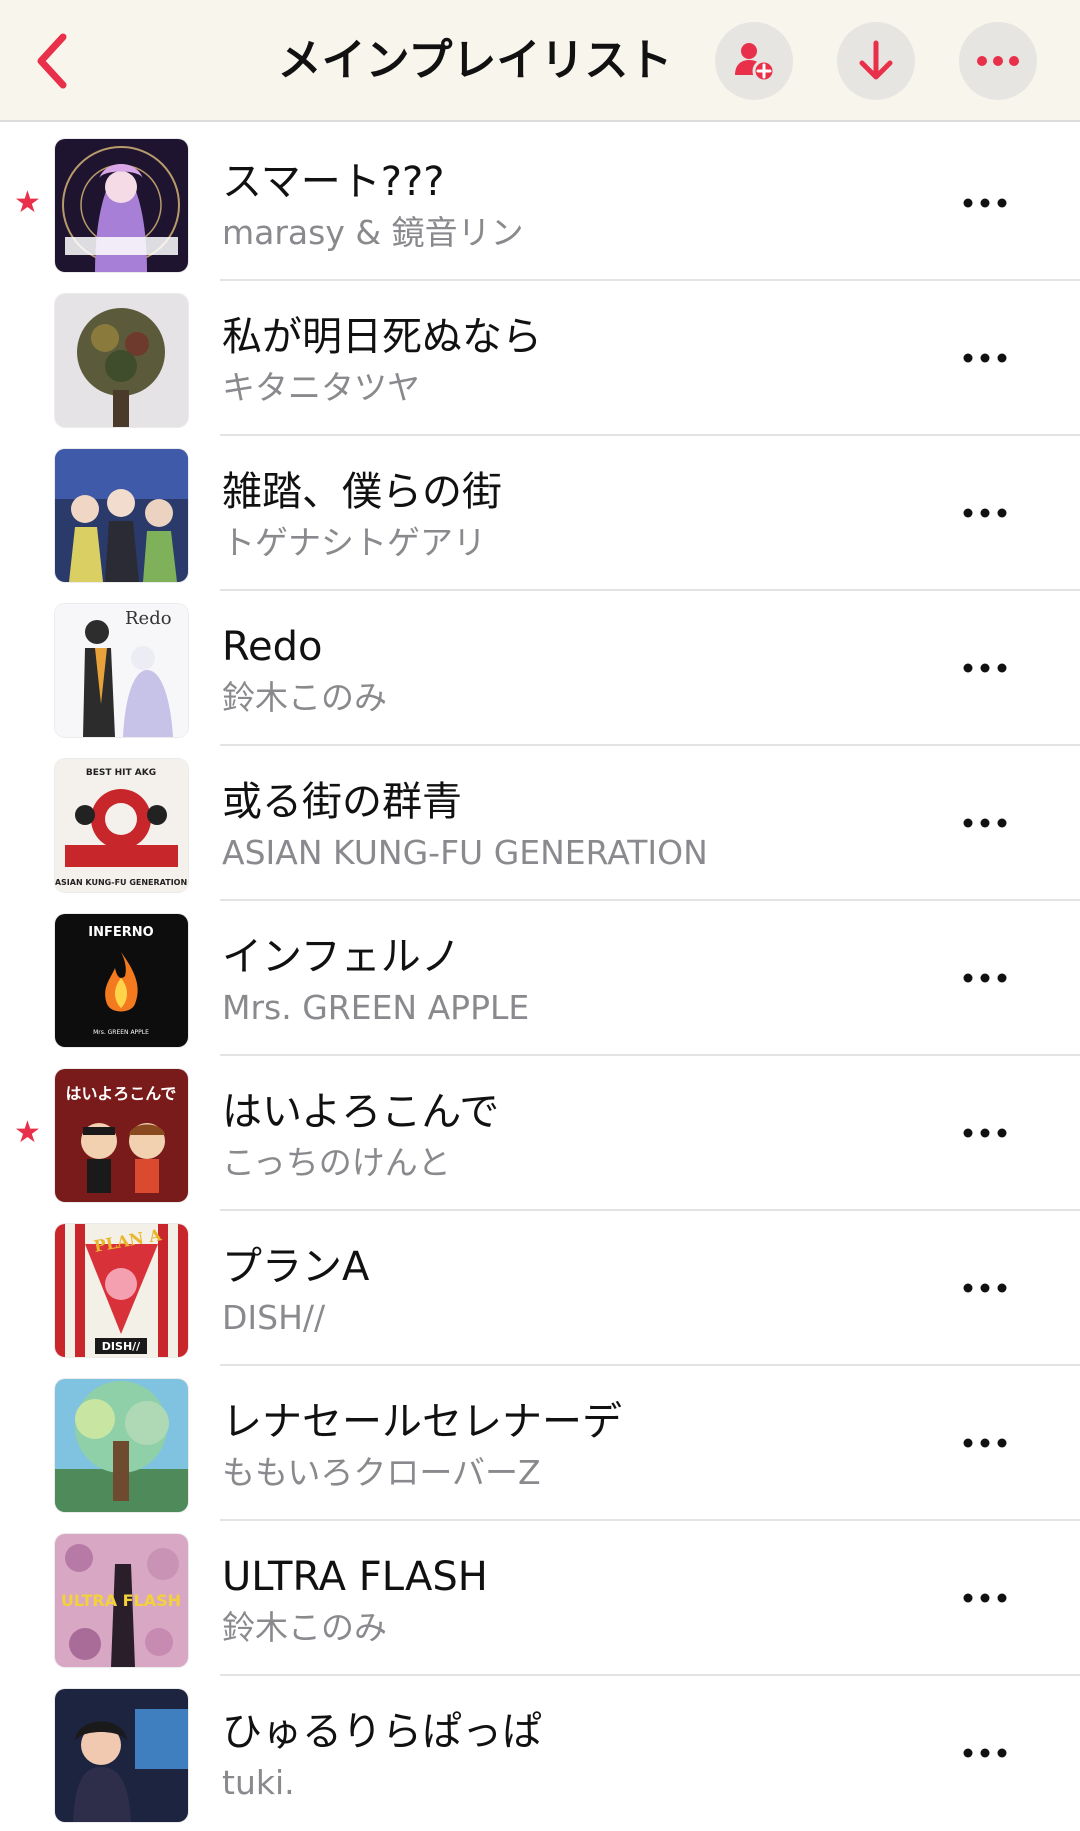 Image resolution: width=1080 pixels, height=1831 pixels. I want to click on album-artwork: INFERNO Mrs. GREEN APPLE, so click(121, 980).